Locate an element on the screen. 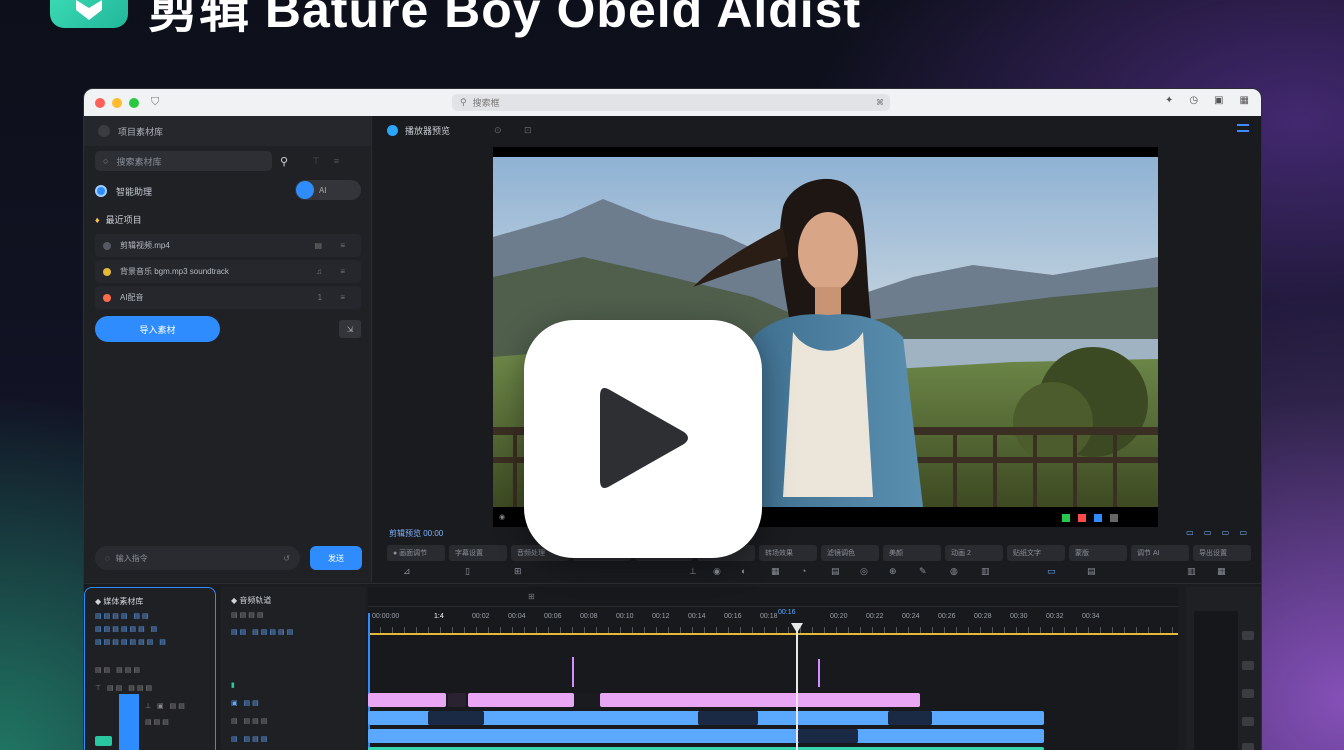  tool-icon: ◐ is located at coordinates (743, 571).